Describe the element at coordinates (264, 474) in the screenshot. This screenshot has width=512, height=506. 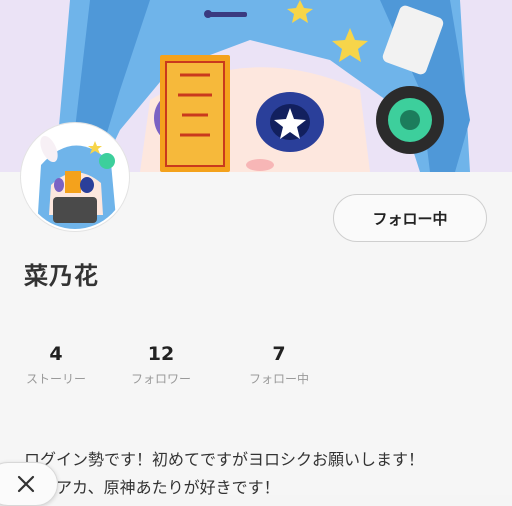
I see `profile-bio: ログイン勢です！初めてですがヨロシクお願いします！ アカ、原神あたりが好きです！` at that location.